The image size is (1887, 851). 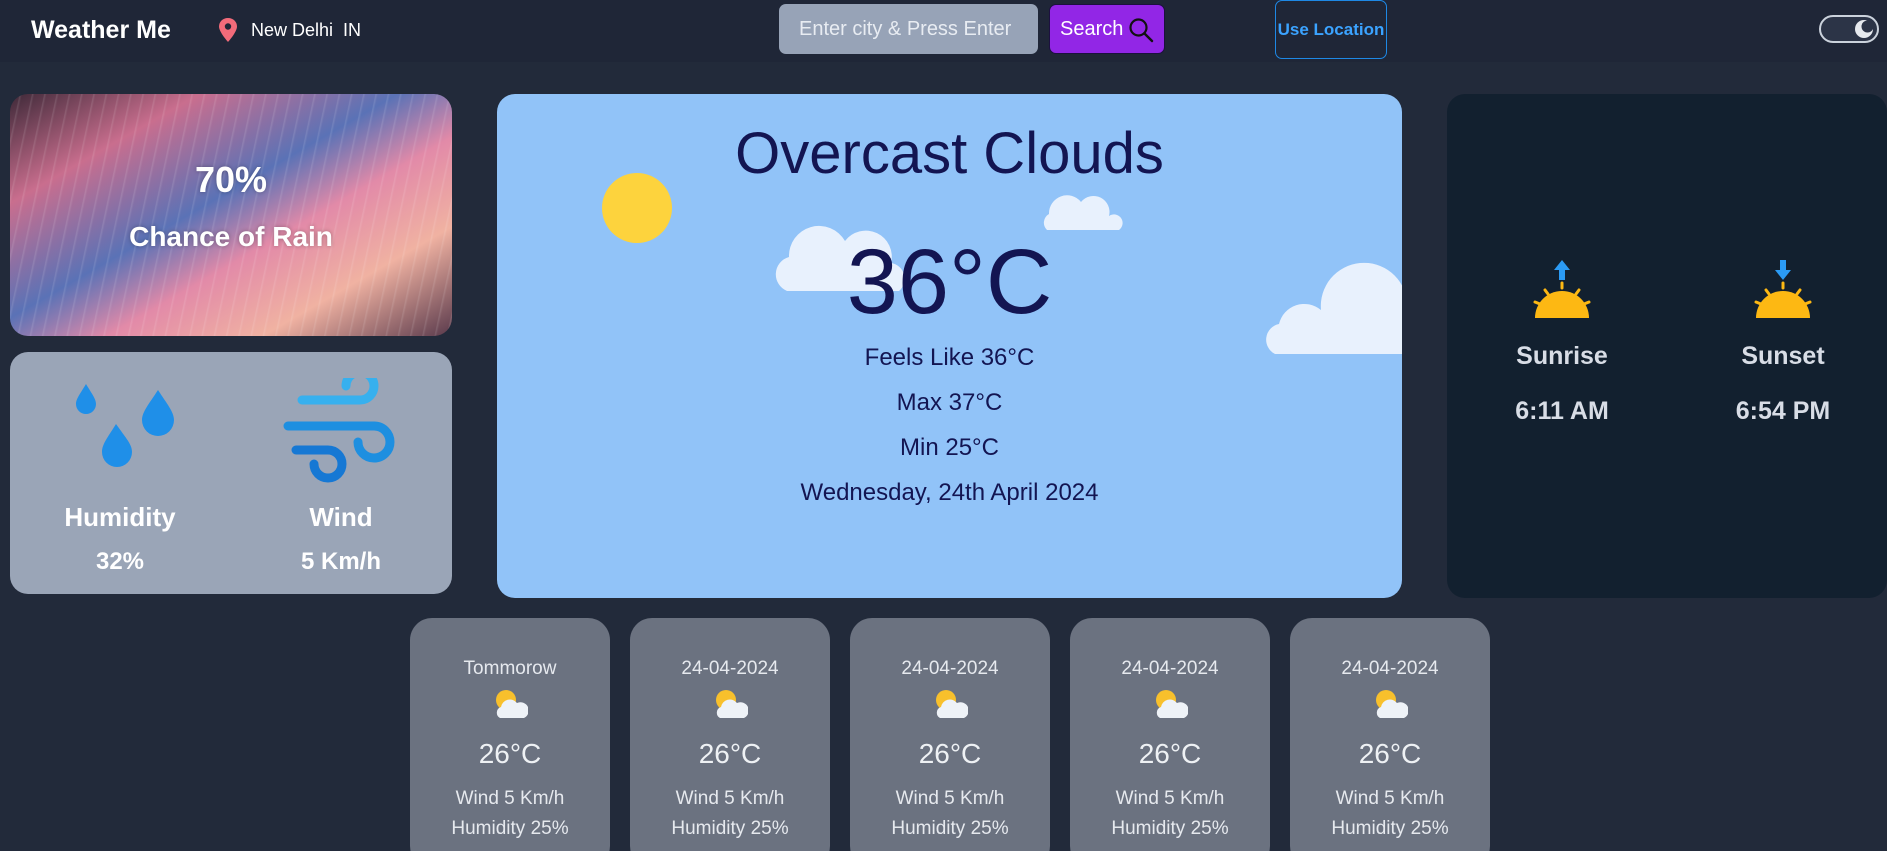 I want to click on sunset-time: 6:54 PM, so click(x=1783, y=411).